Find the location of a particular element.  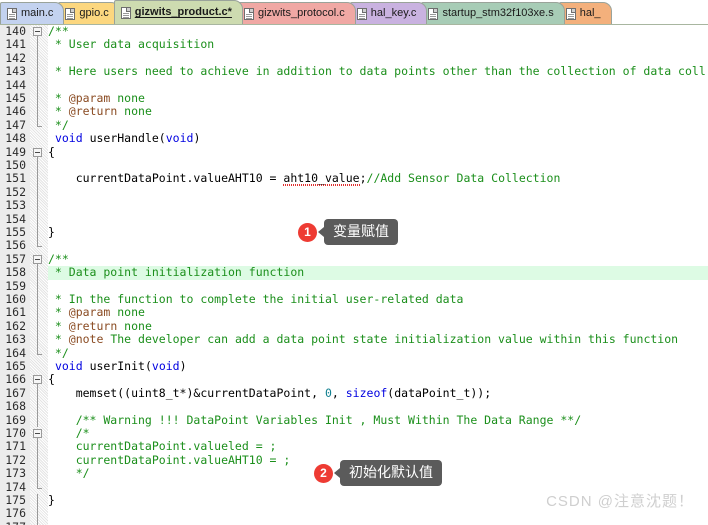

line-number: 150 is located at coordinates (15, 165).